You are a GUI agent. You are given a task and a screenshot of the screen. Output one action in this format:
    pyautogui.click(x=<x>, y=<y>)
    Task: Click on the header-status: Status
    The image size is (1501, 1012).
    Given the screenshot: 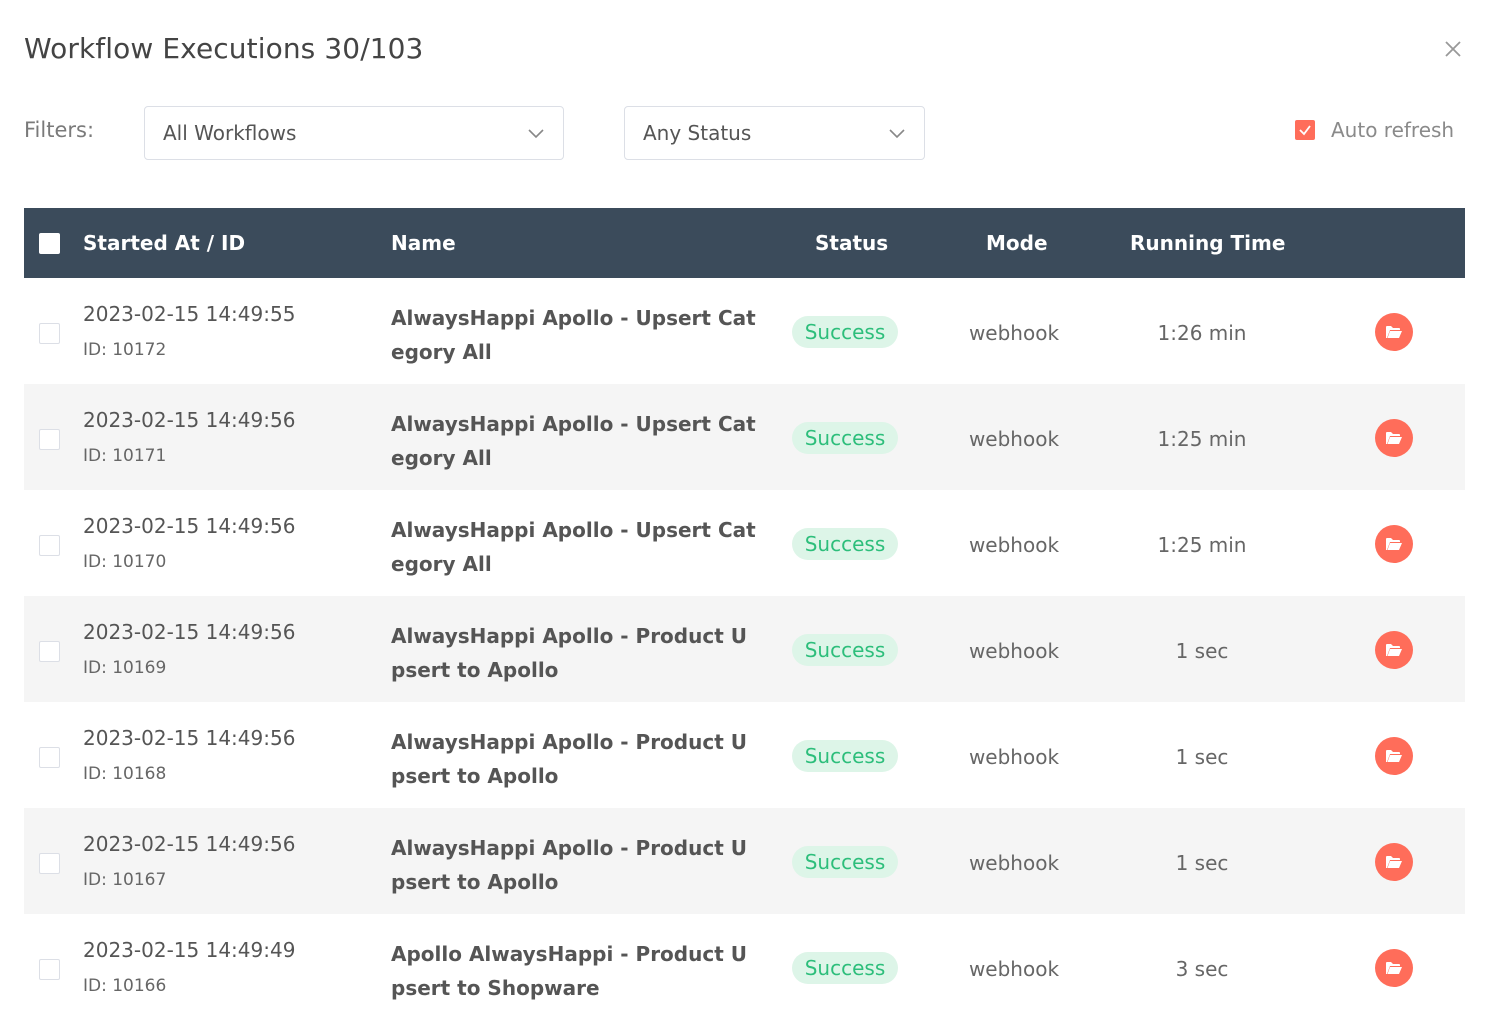 What is the action you would take?
    pyautogui.click(x=852, y=243)
    